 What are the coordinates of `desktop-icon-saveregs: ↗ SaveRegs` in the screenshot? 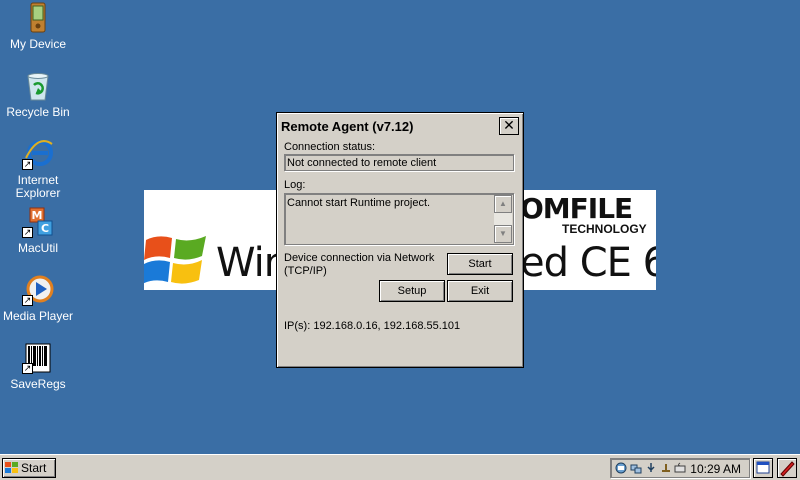 It's located at (38, 366).